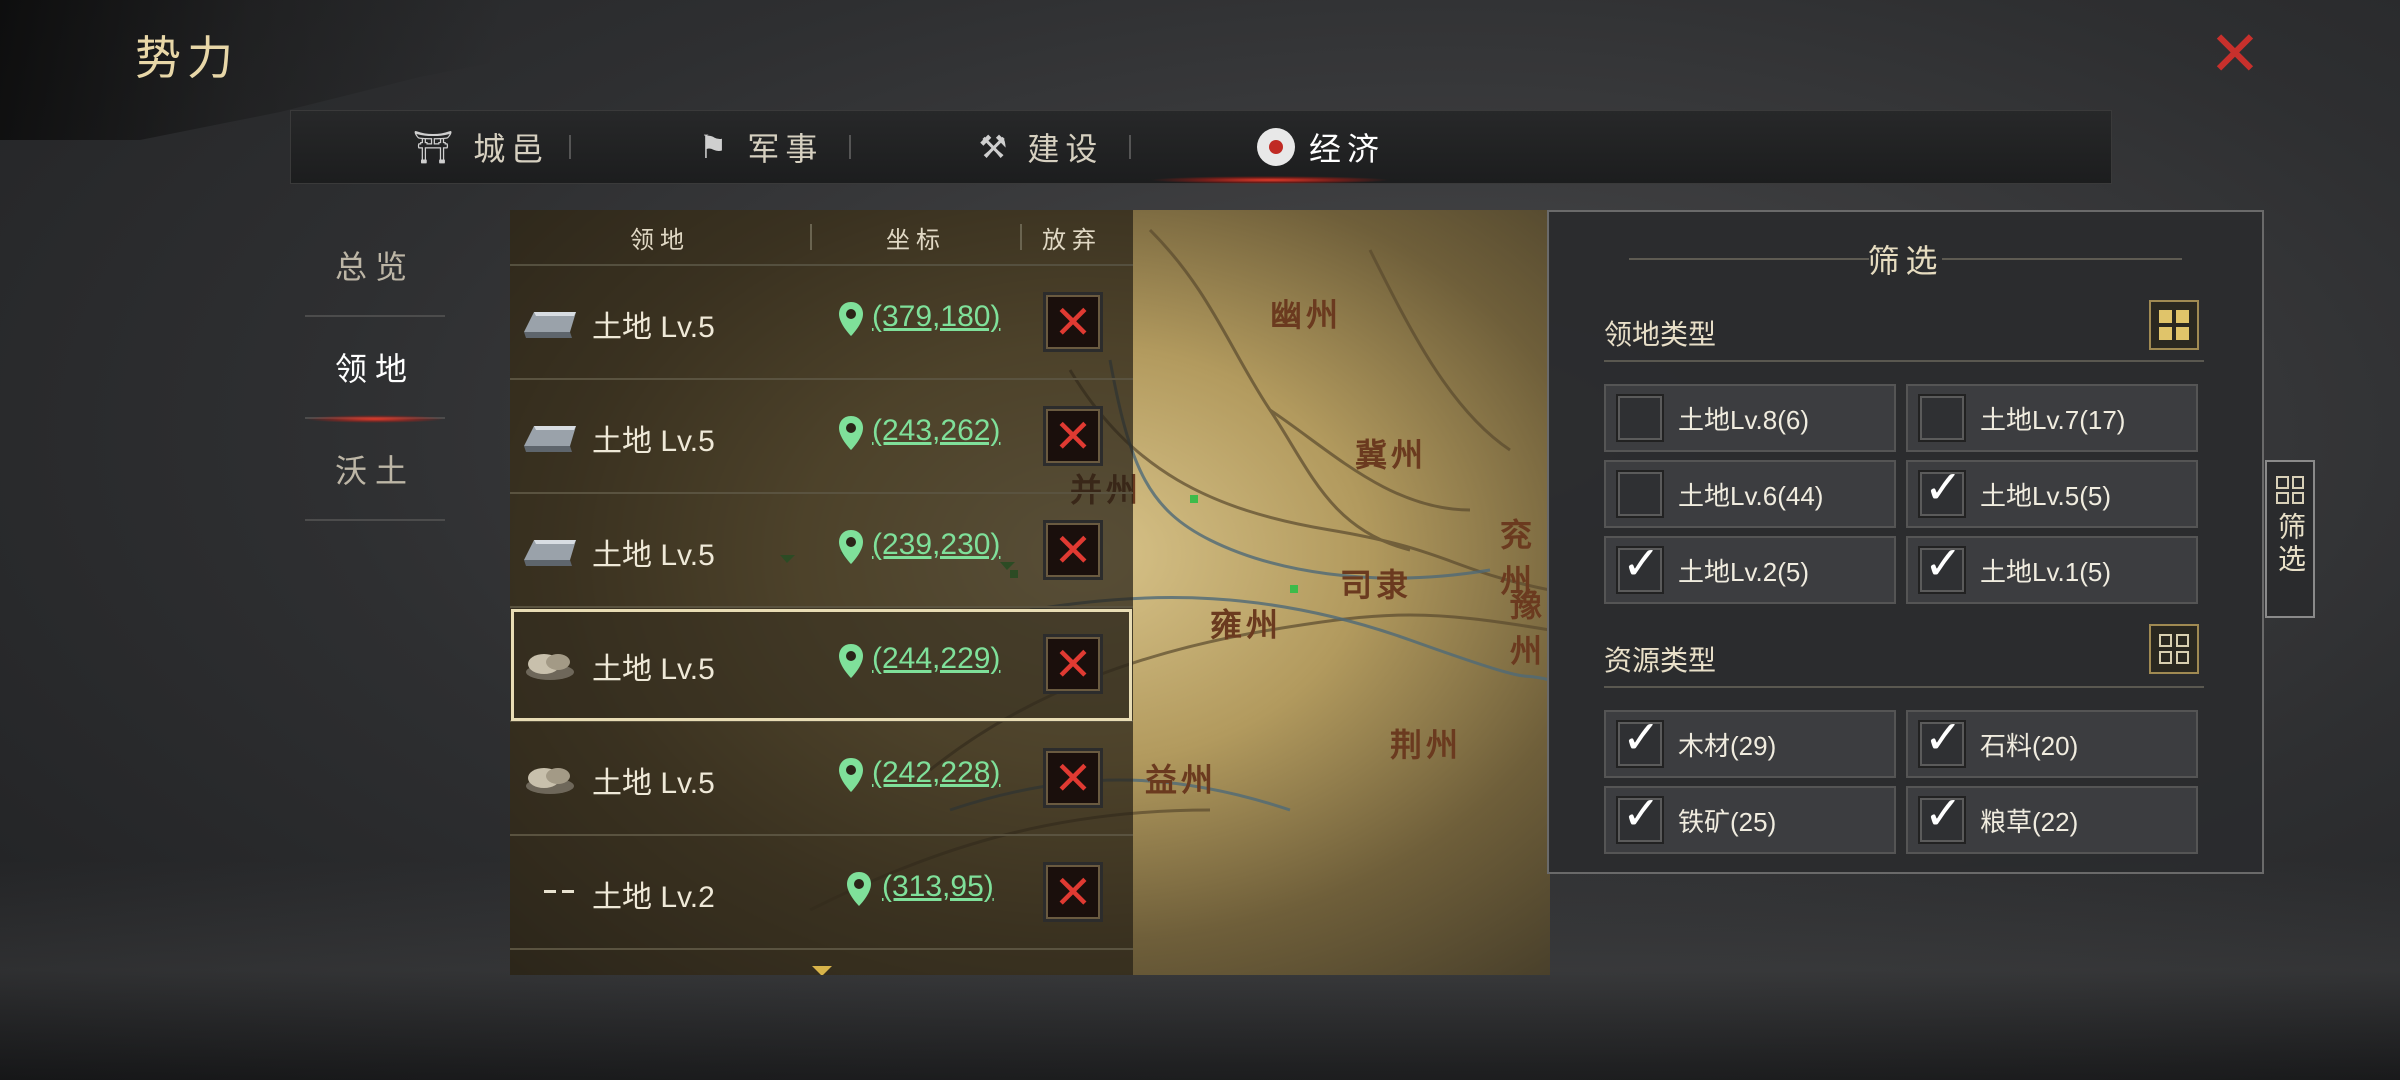  I want to click on nav-label: 沃土, so click(374, 471).